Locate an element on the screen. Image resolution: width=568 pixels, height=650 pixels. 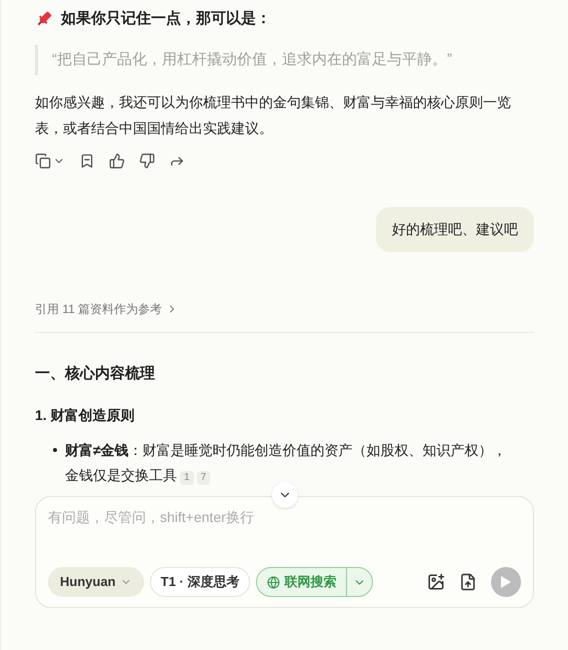
section-title: 一、核心内容梳理 is located at coordinates (95, 374).